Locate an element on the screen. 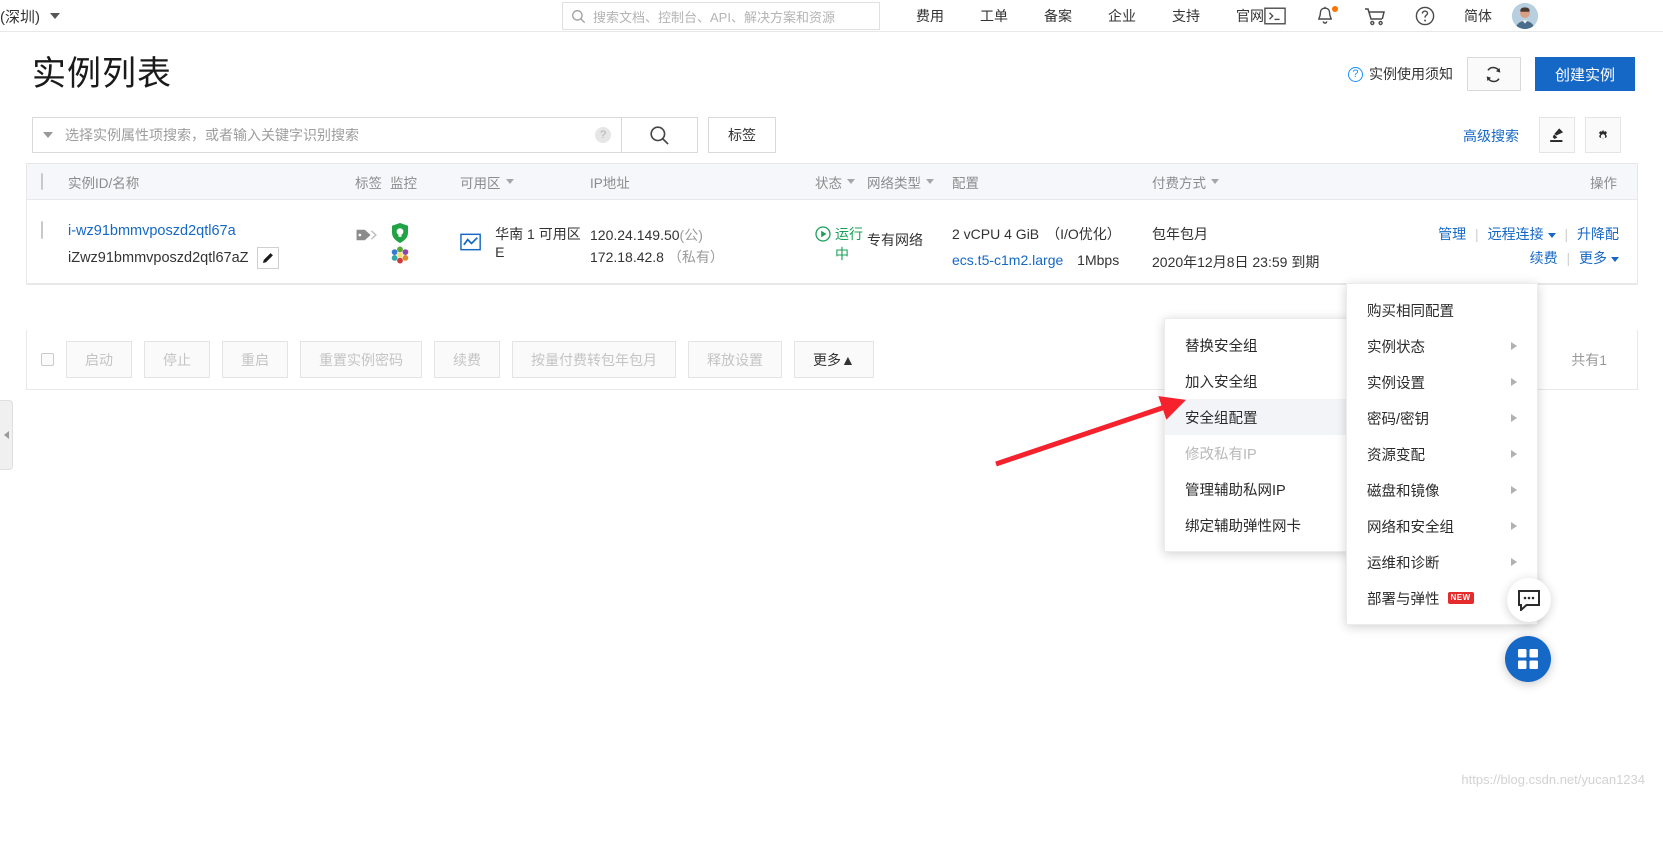  nav-link-tickets: 工单 is located at coordinates (994, 16).